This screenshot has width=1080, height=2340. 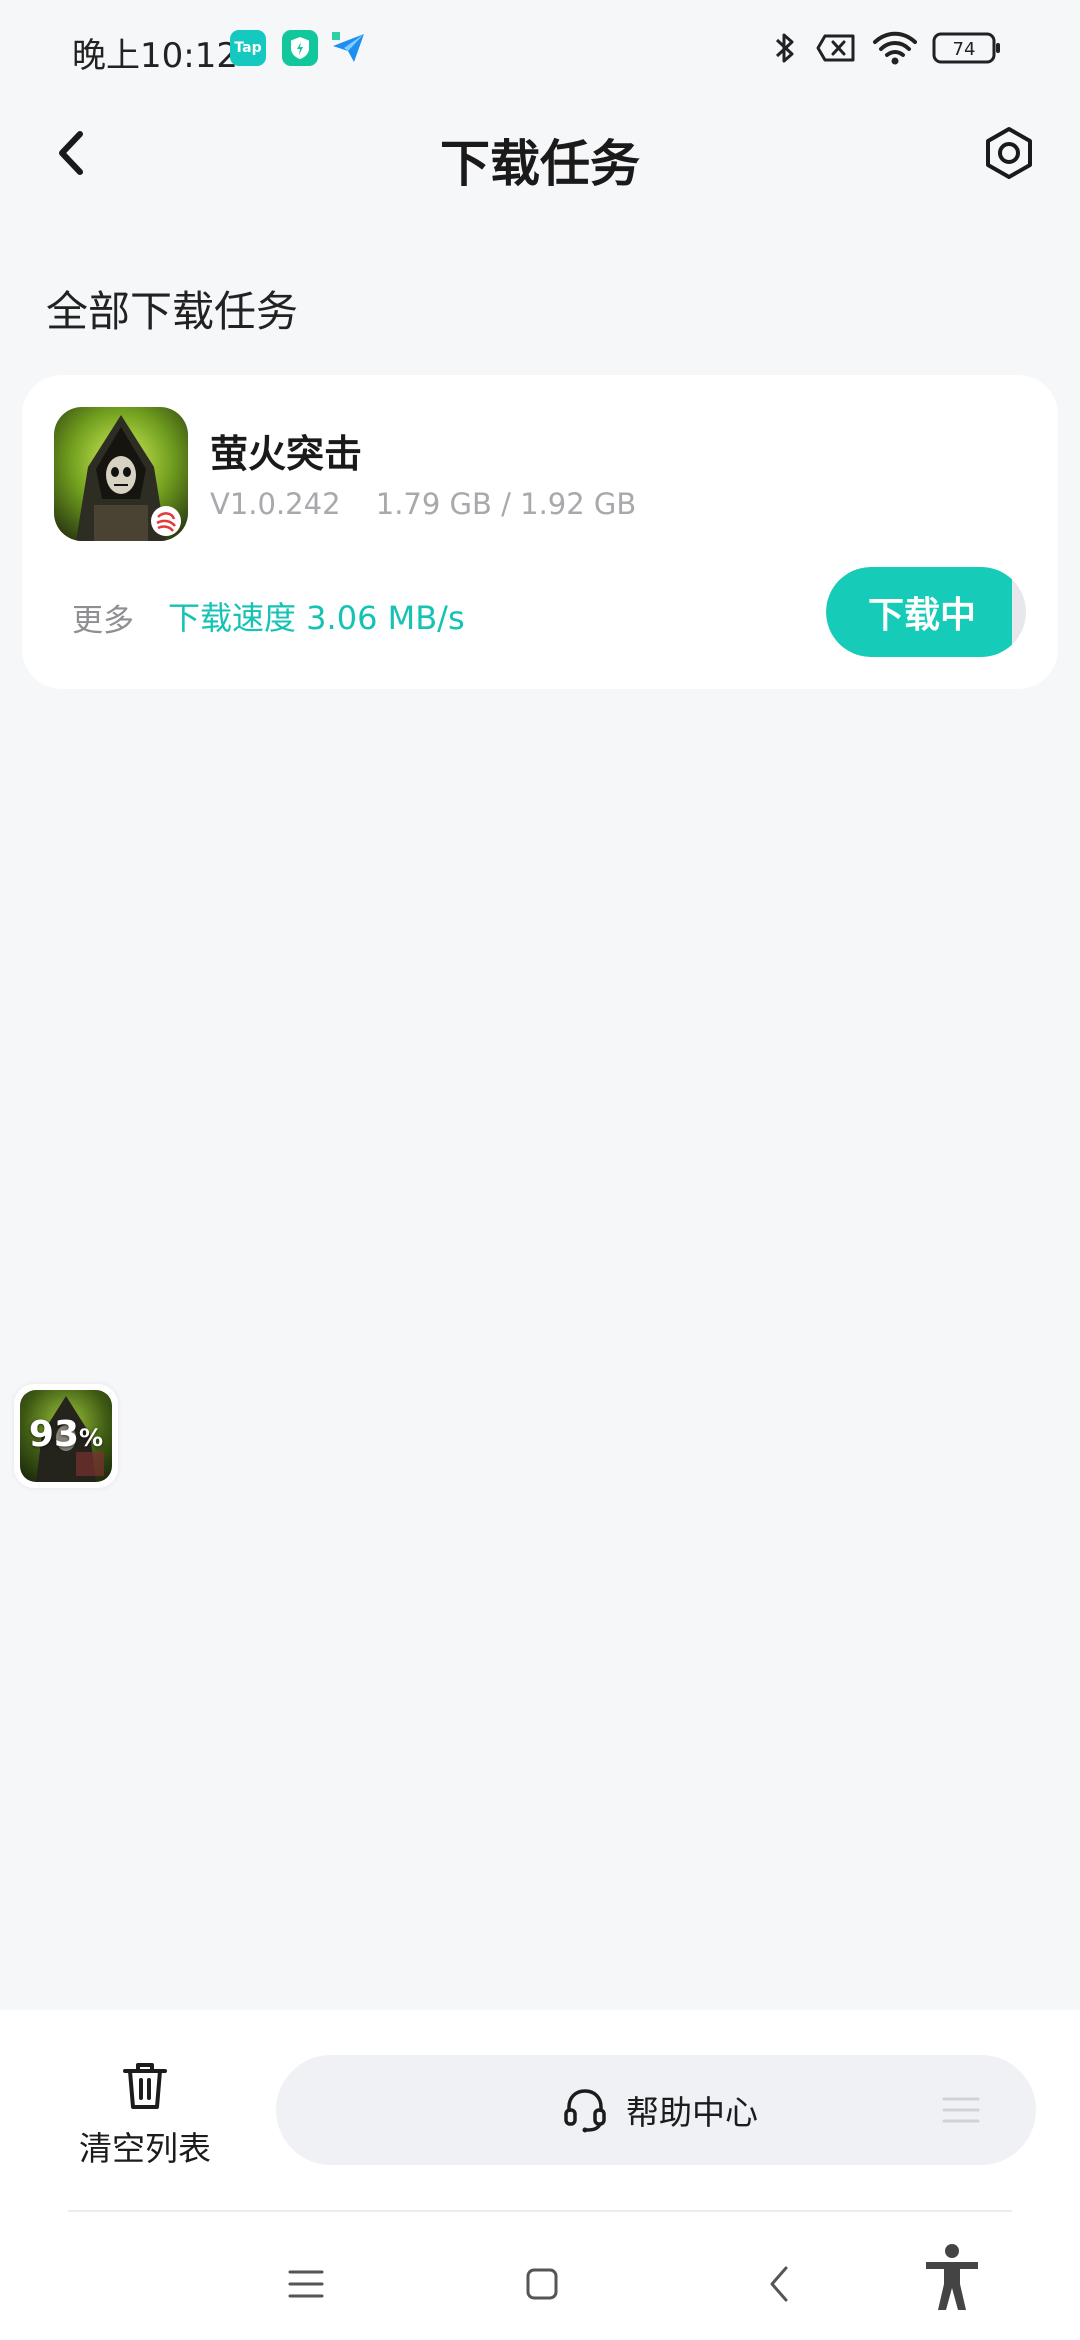 I want to click on nav-back-button, so click(x=780, y=2284).